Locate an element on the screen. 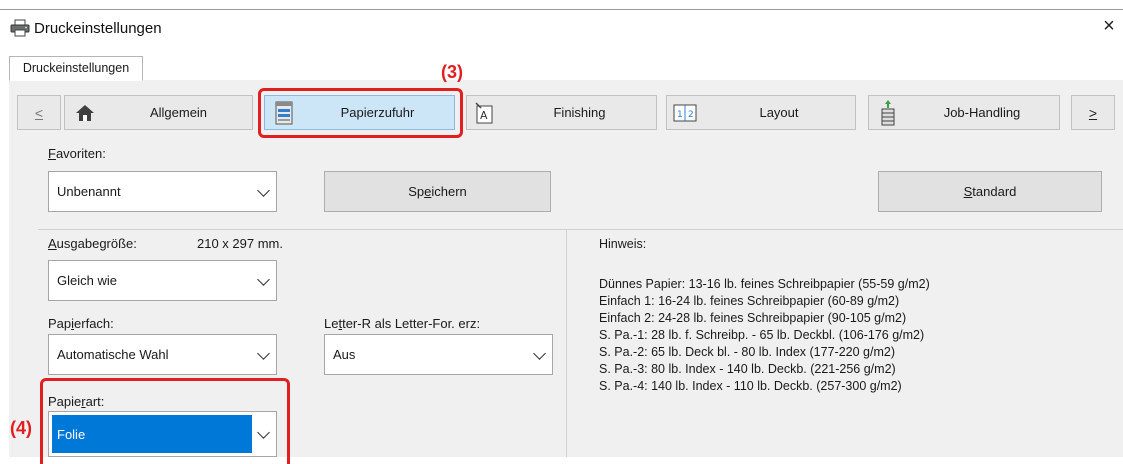 The image size is (1123, 464). nav-job-handling: Job-Handling is located at coordinates (964, 112).